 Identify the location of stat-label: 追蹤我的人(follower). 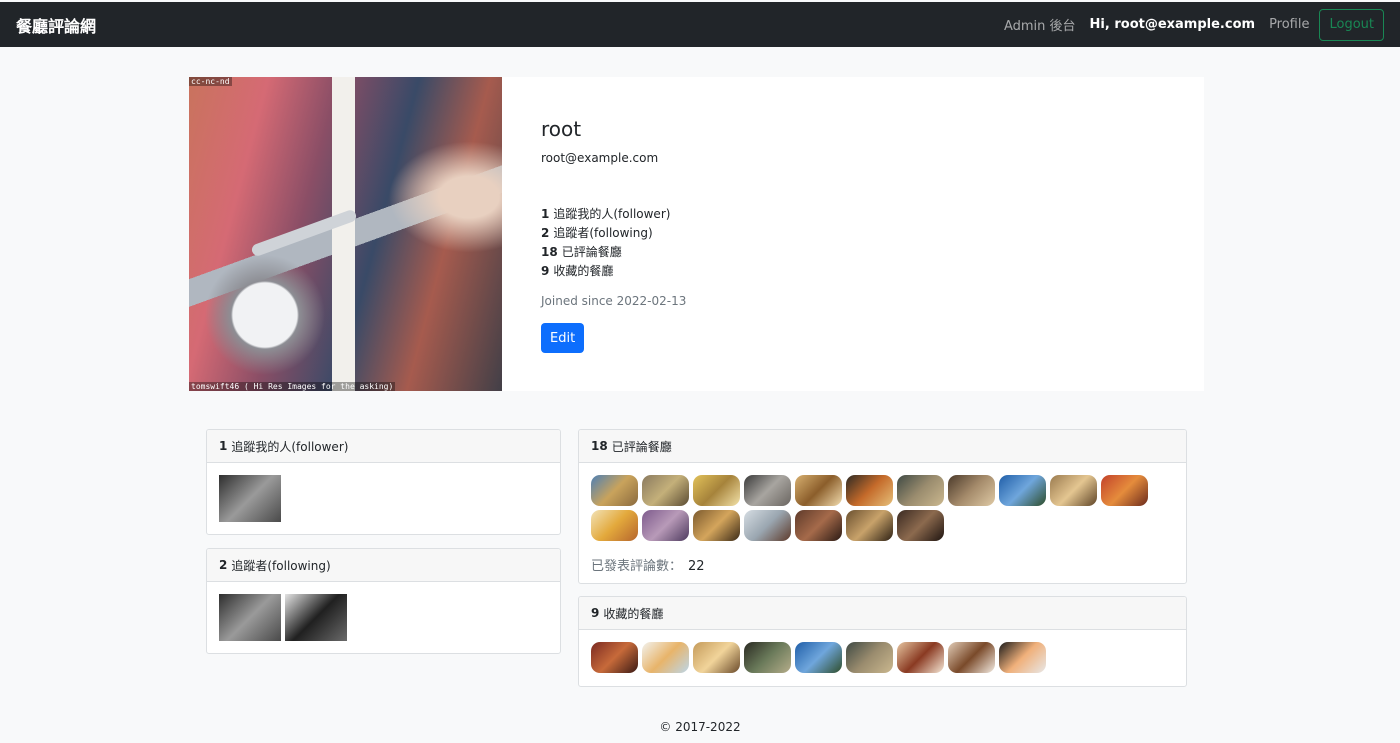
(612, 214).